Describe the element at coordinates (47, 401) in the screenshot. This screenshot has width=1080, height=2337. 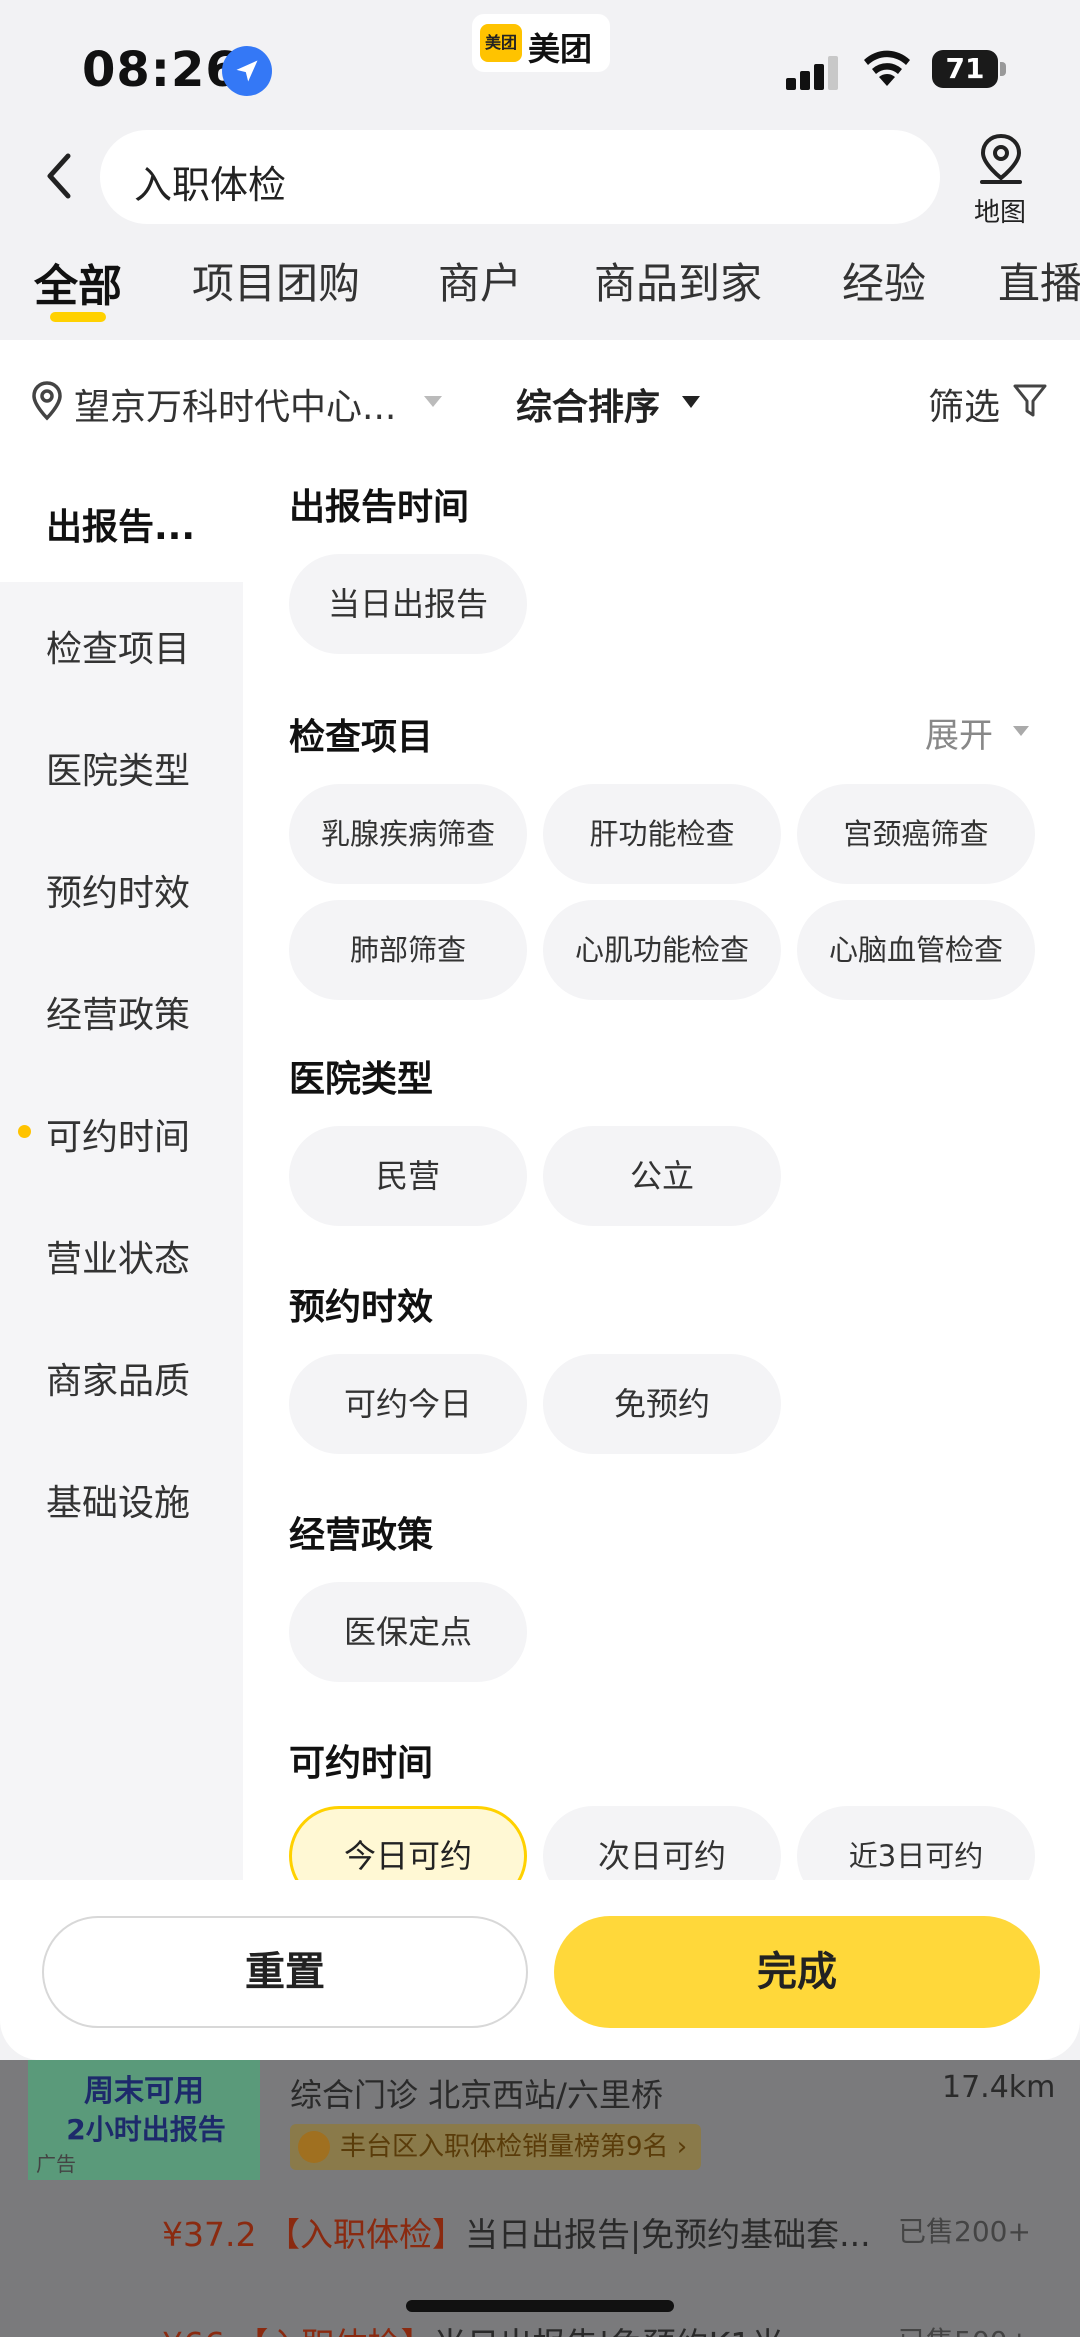
I see `location-pin-icon` at that location.